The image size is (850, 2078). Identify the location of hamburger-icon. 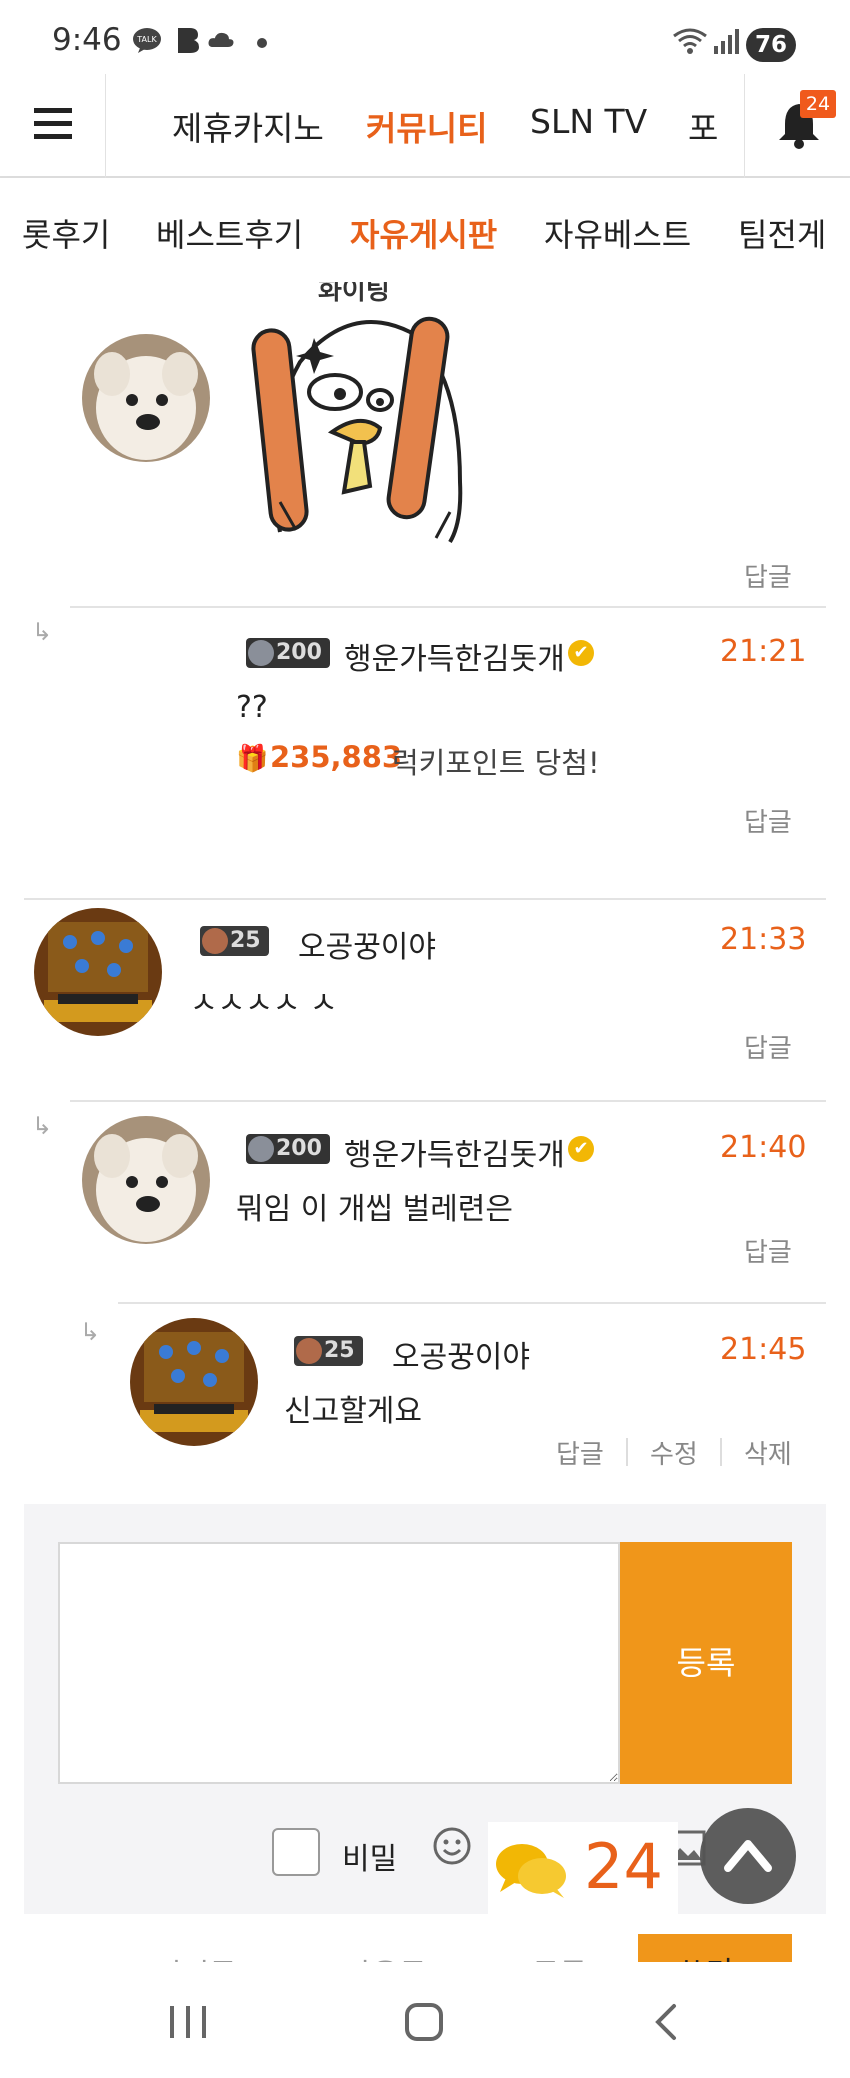
(53, 123).